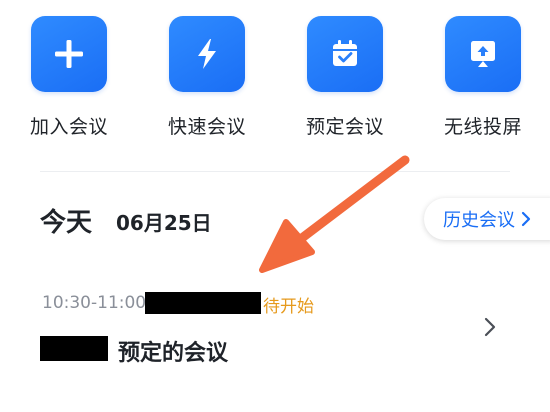  I want to click on redacted-owner, so click(74, 348).